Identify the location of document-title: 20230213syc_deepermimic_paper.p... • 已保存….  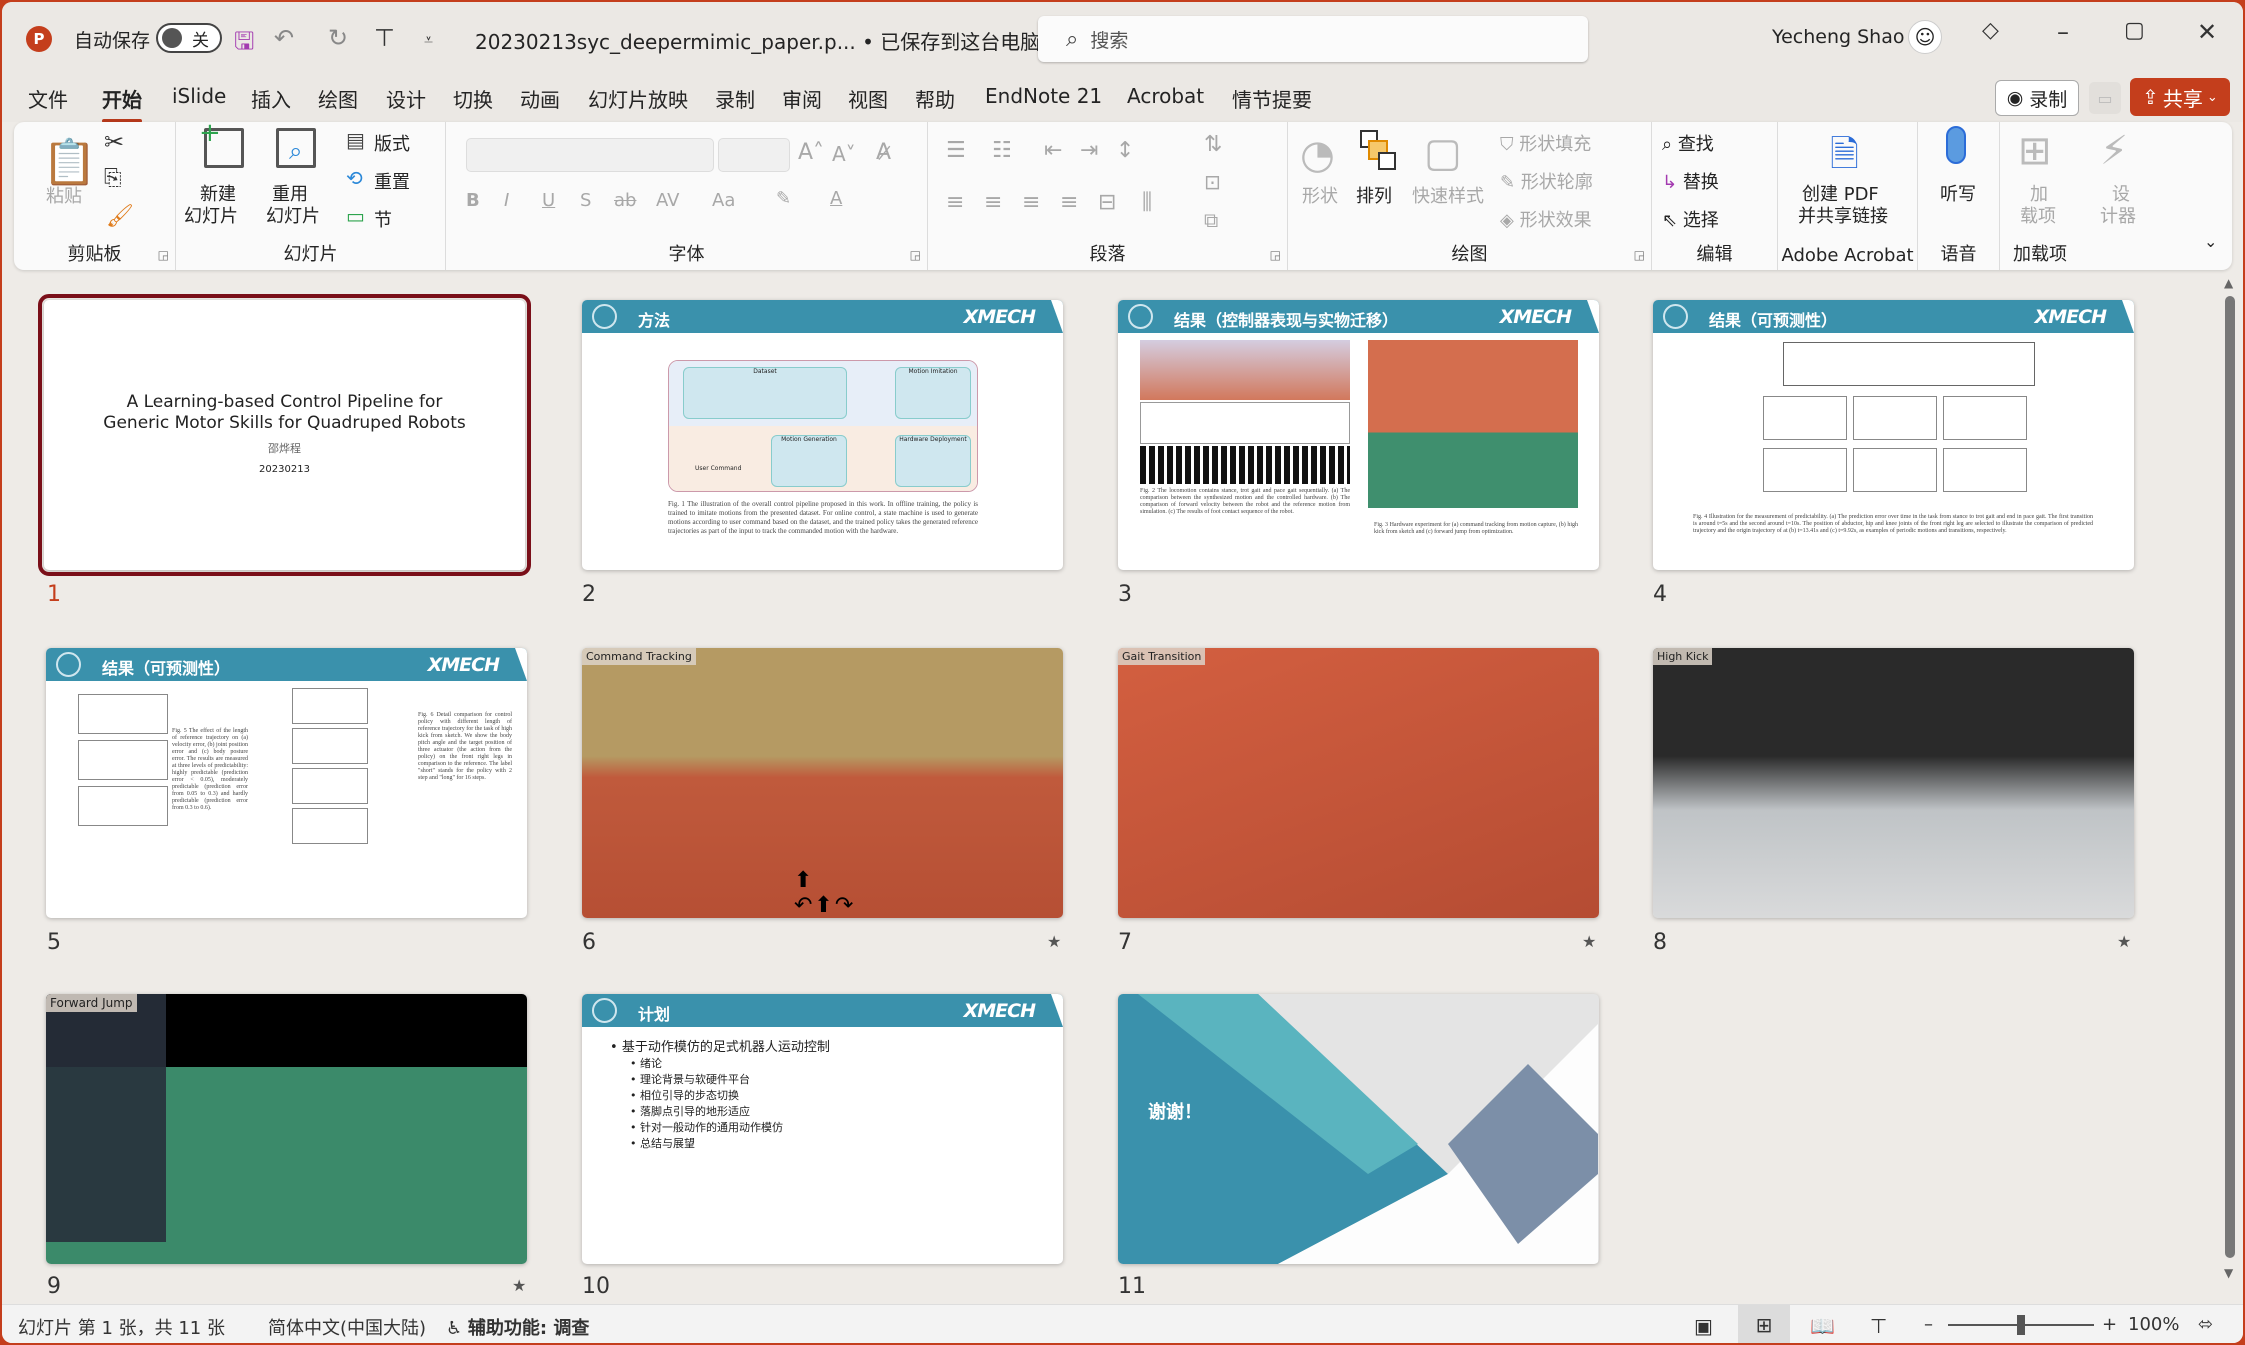
(768, 40).